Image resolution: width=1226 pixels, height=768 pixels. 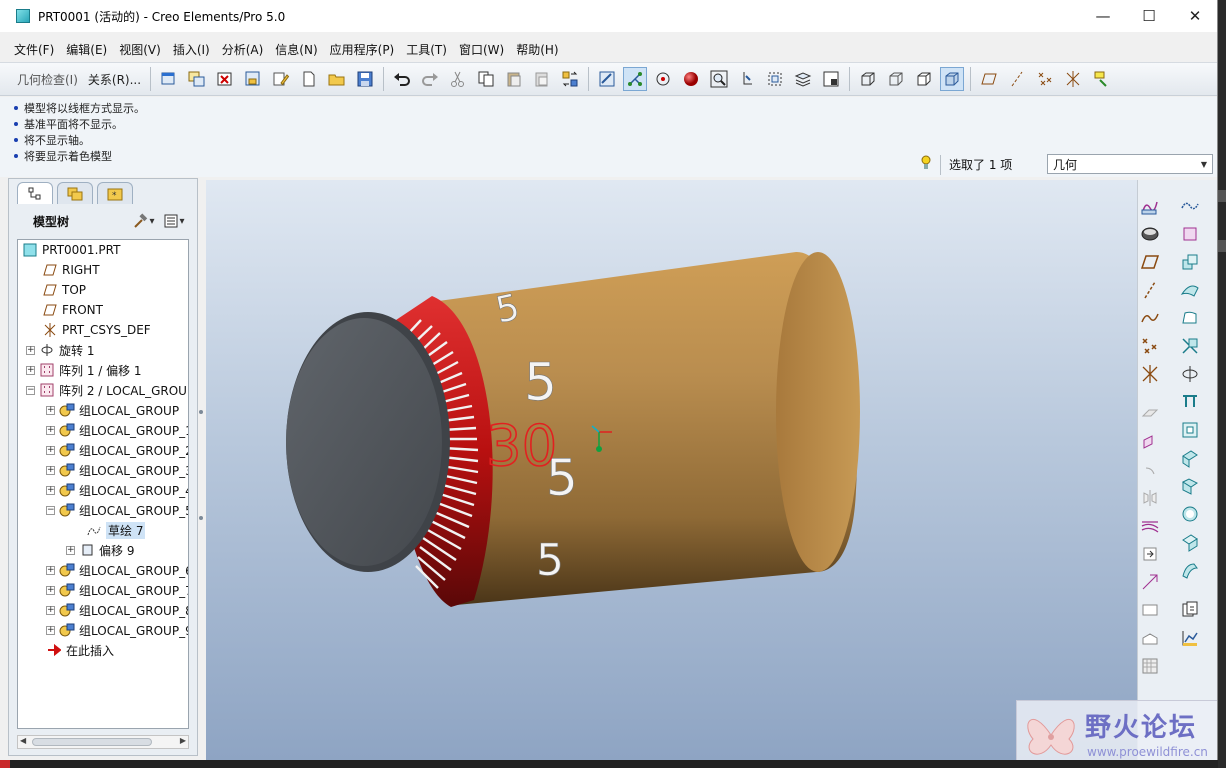 I want to click on shell-solid-button, so click(x=1190, y=514).